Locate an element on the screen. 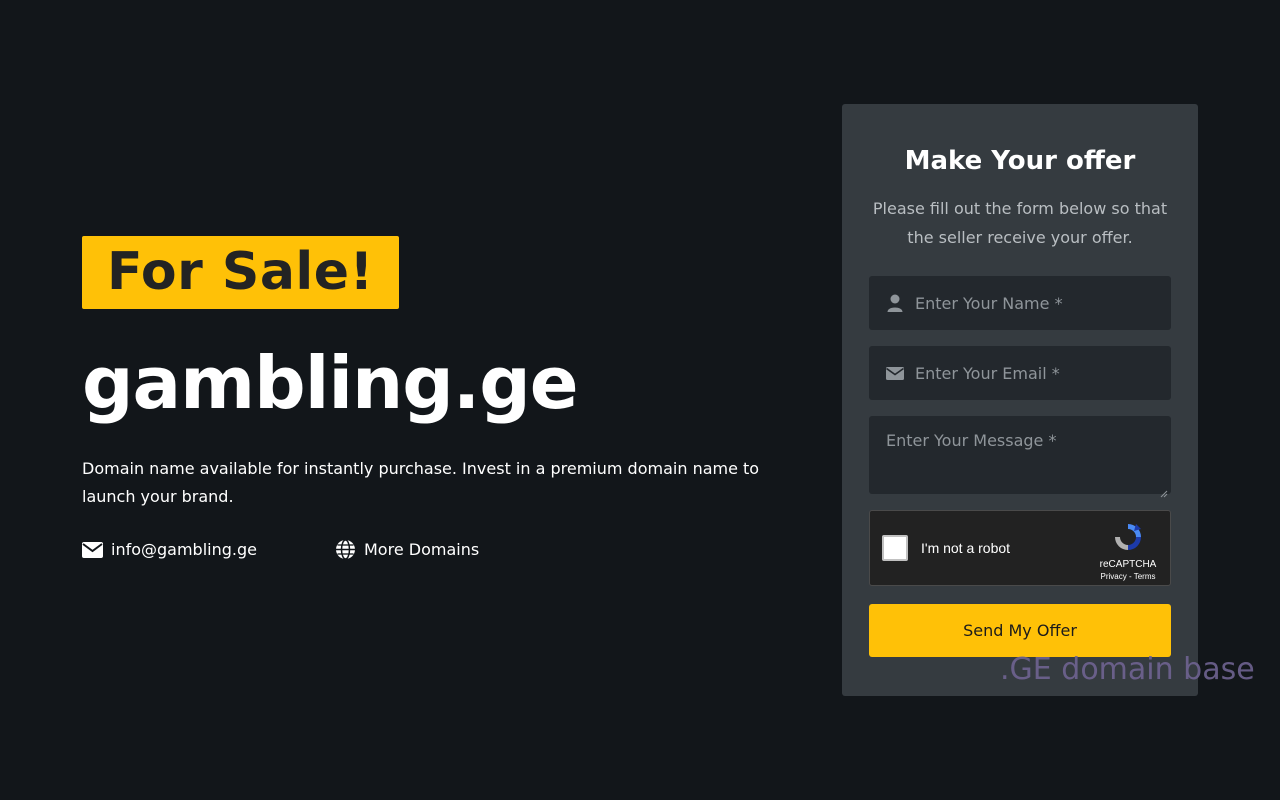 The height and width of the screenshot is (800, 1280). message-textarea is located at coordinates (1020, 455).